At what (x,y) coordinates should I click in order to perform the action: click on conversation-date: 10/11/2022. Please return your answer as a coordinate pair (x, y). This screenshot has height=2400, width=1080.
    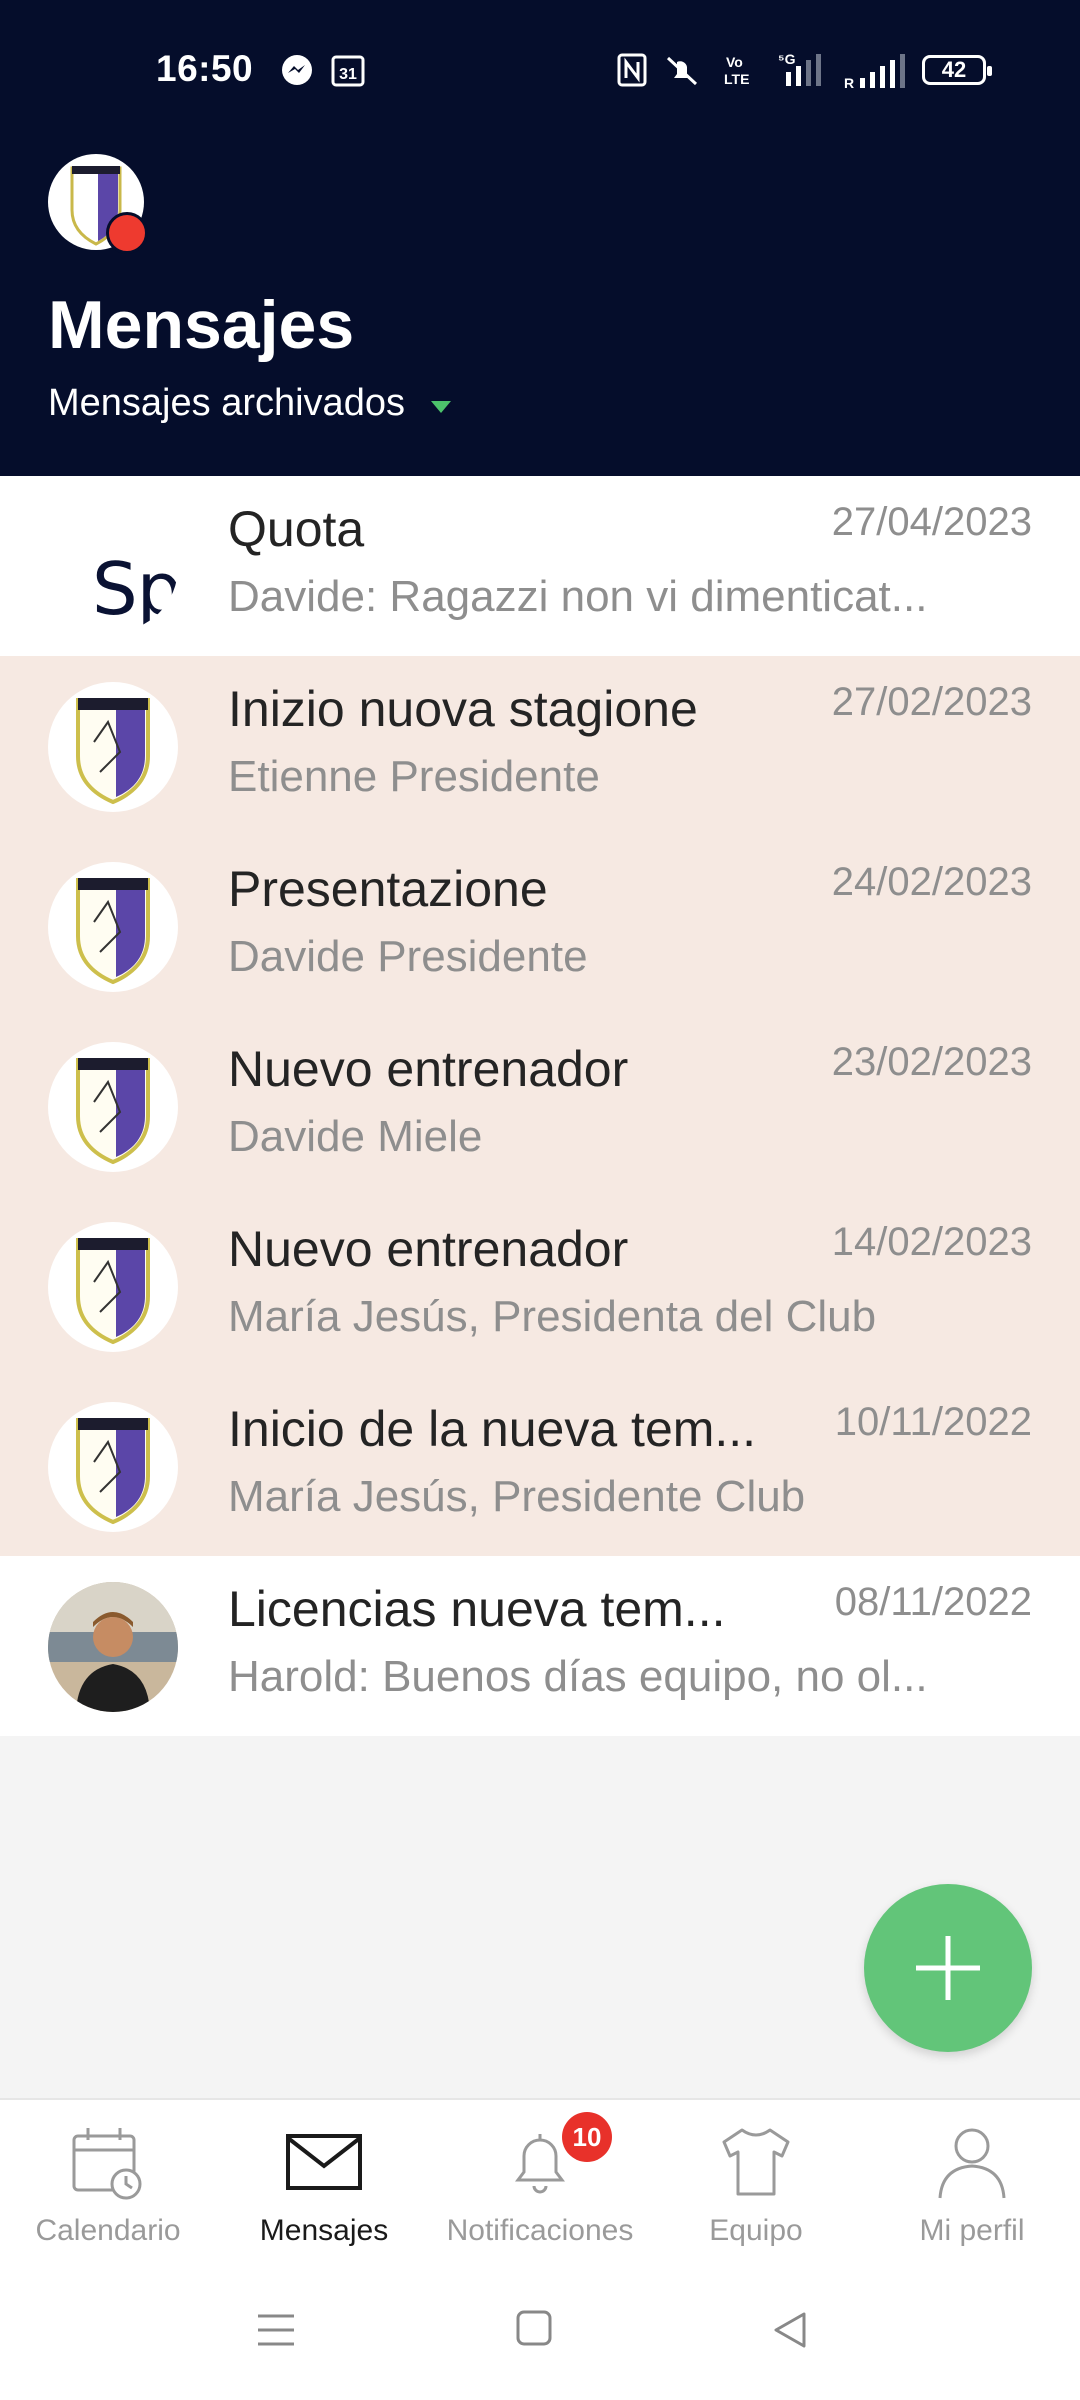
    Looking at the image, I should click on (933, 1422).